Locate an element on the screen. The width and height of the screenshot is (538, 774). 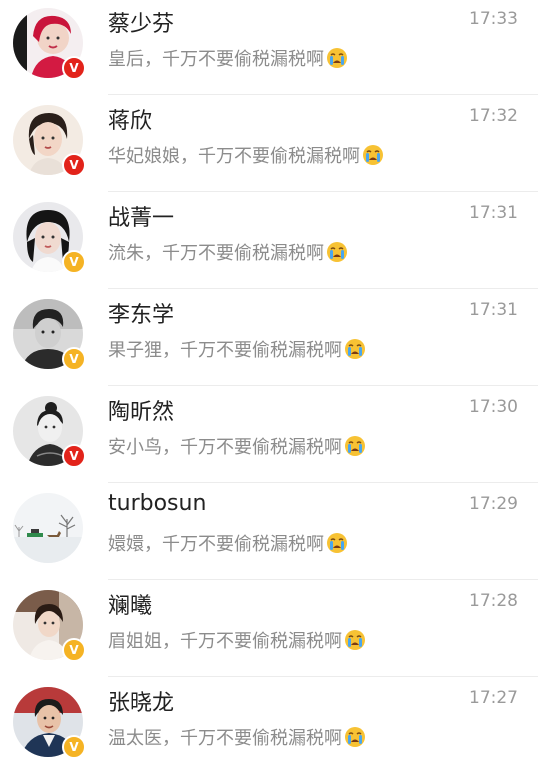
message-preview: 皇后，千万不要偷税漏税啊 is located at coordinates (228, 58).